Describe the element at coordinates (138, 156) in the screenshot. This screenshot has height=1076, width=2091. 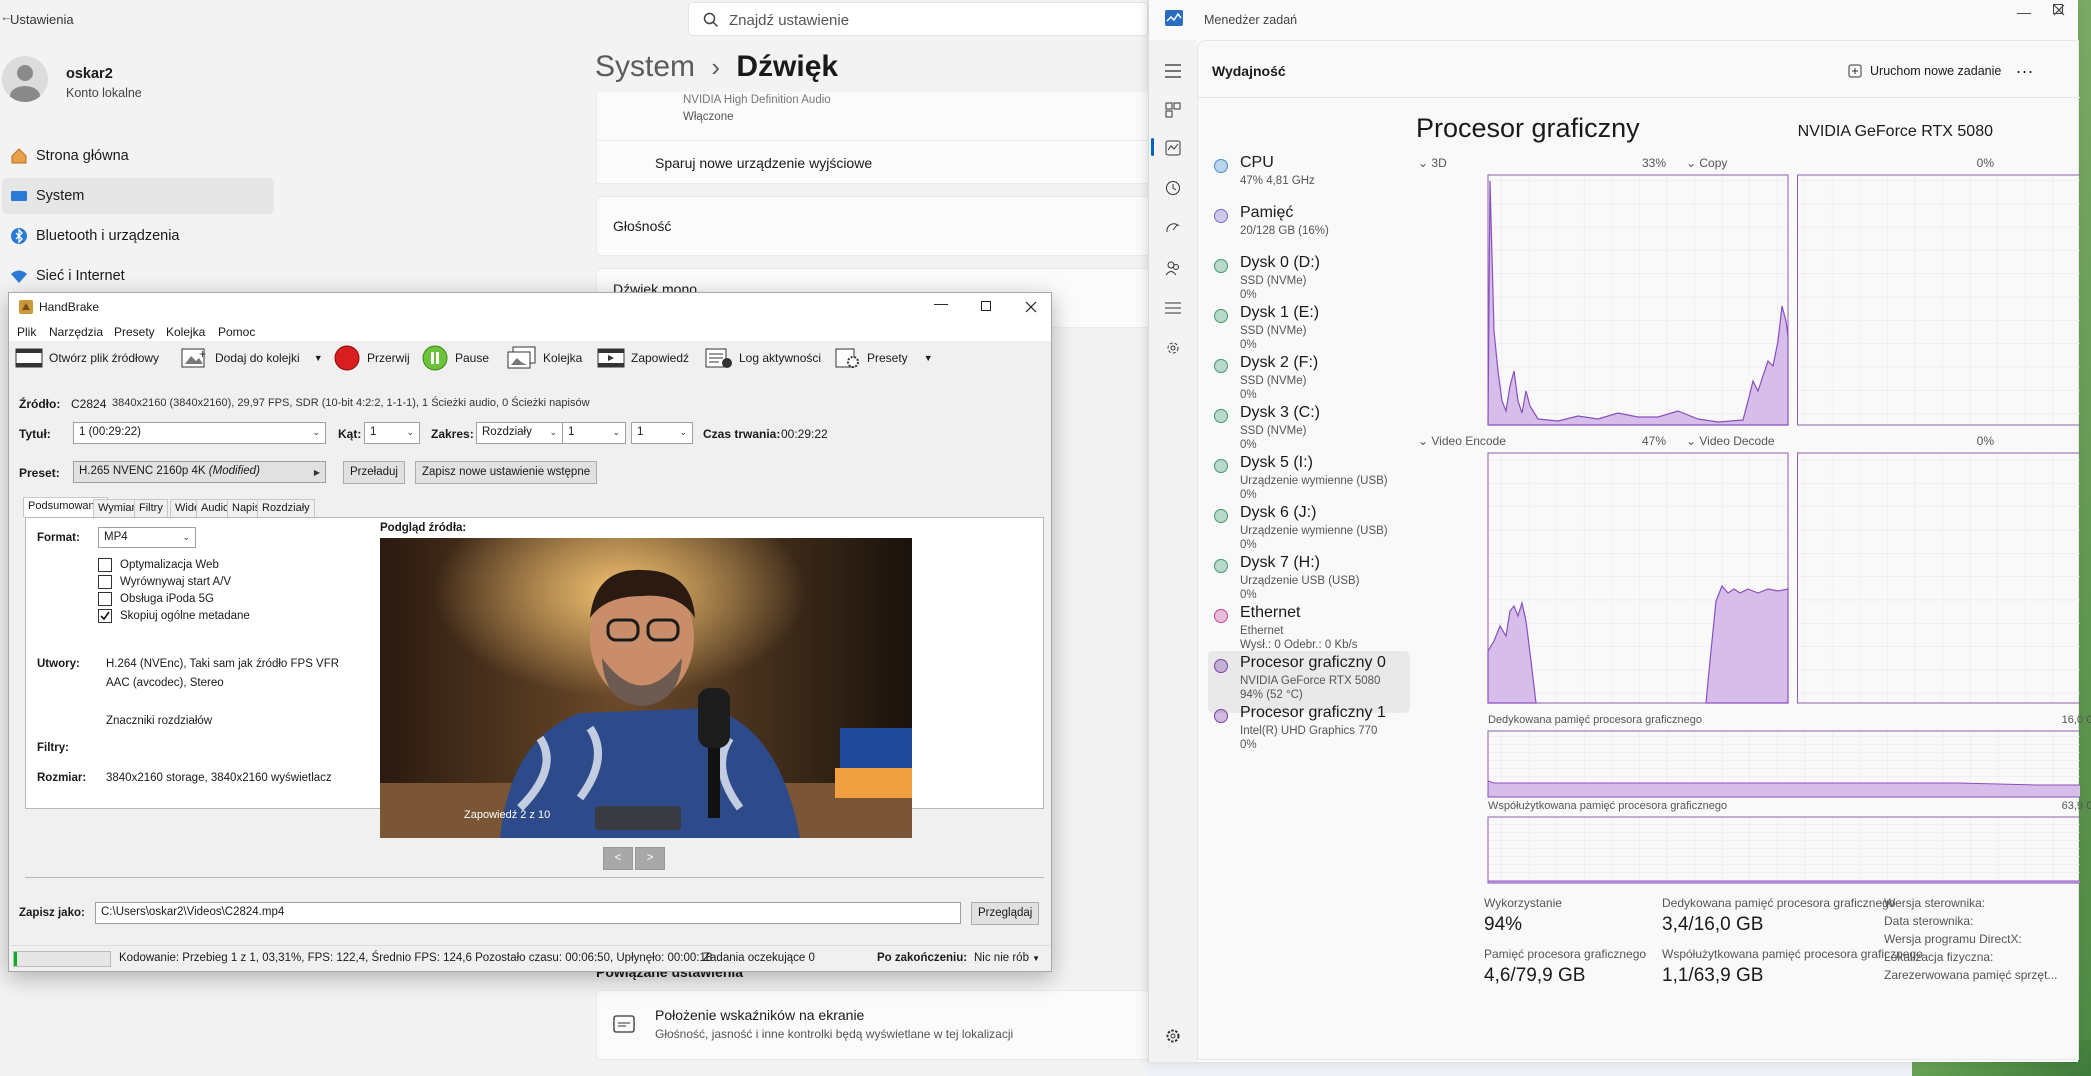
I see `nav-item-home: Strona główna` at that location.